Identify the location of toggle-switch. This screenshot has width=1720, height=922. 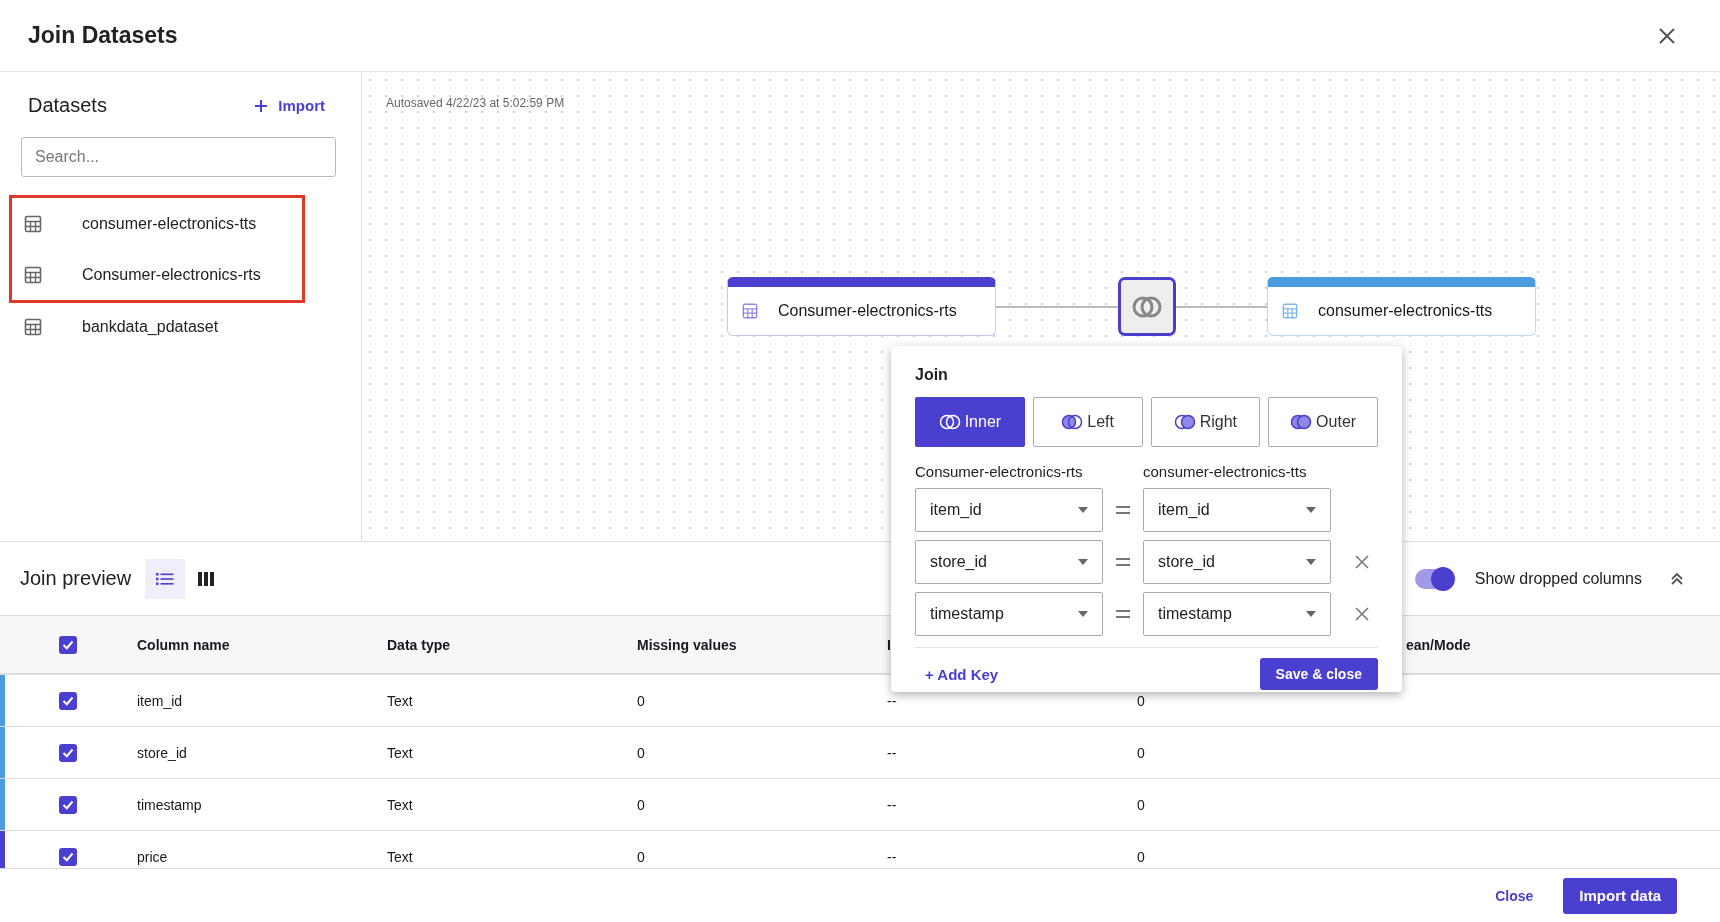
(1433, 578).